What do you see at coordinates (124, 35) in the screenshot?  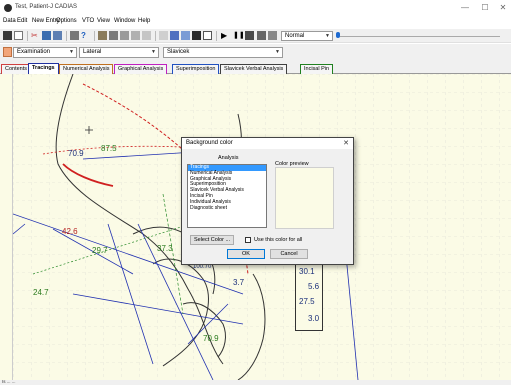 I see `measure-tool-icon` at bounding box center [124, 35].